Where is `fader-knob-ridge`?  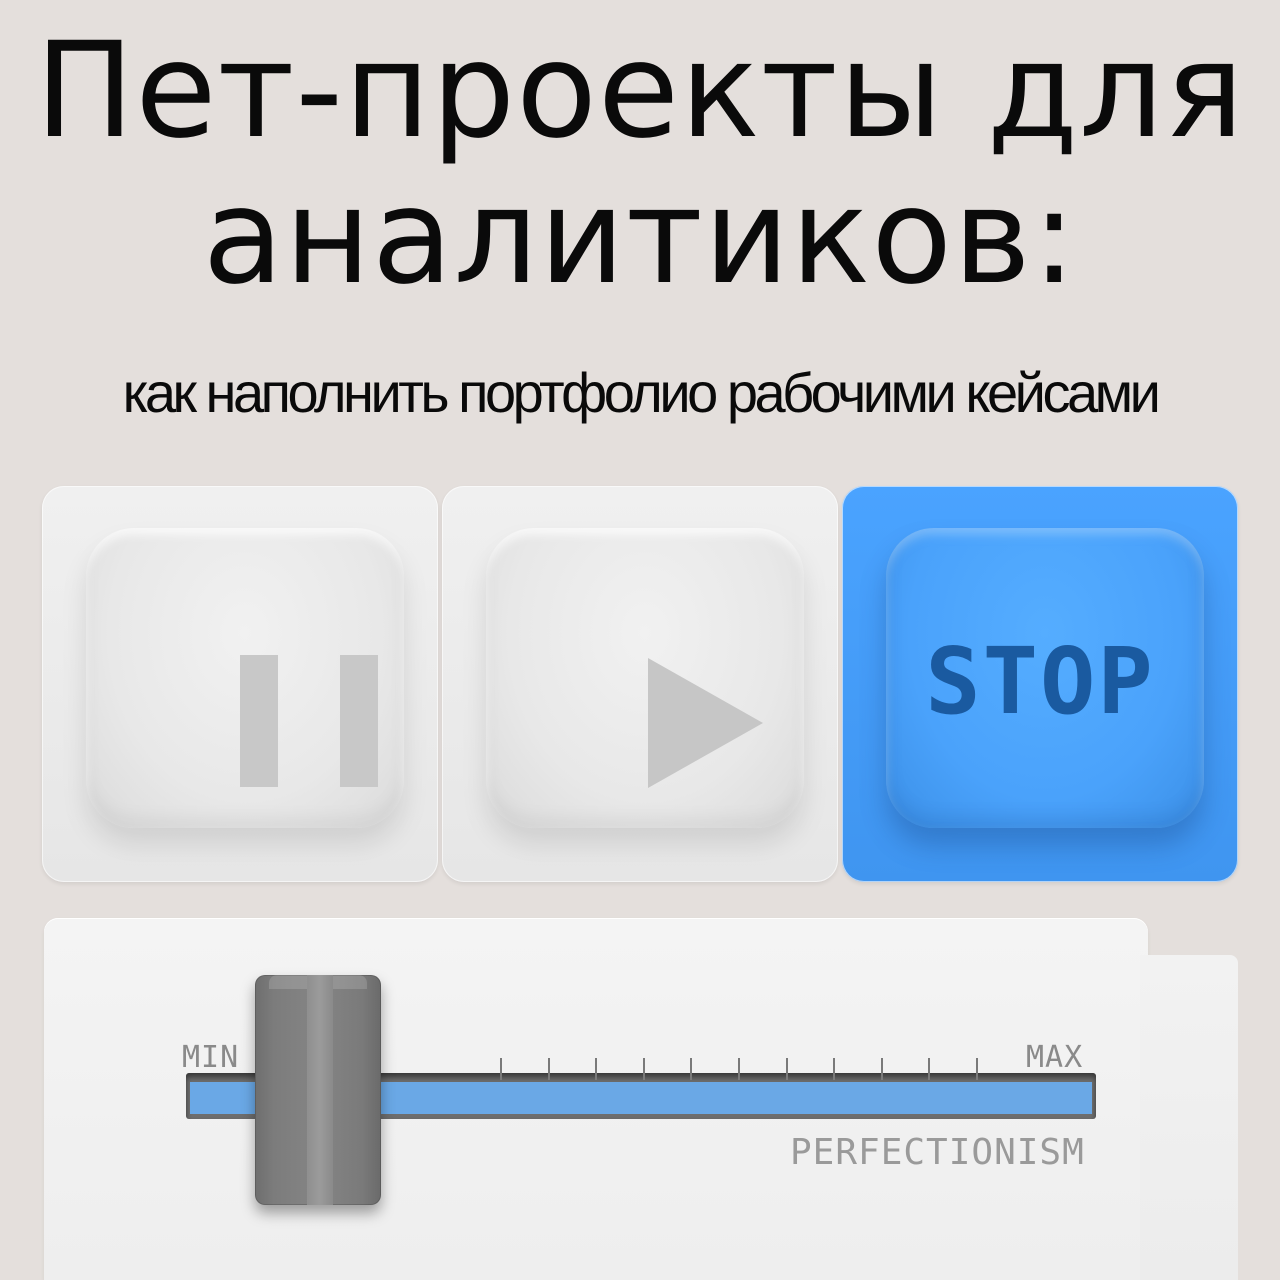 fader-knob-ridge is located at coordinates (320, 1090).